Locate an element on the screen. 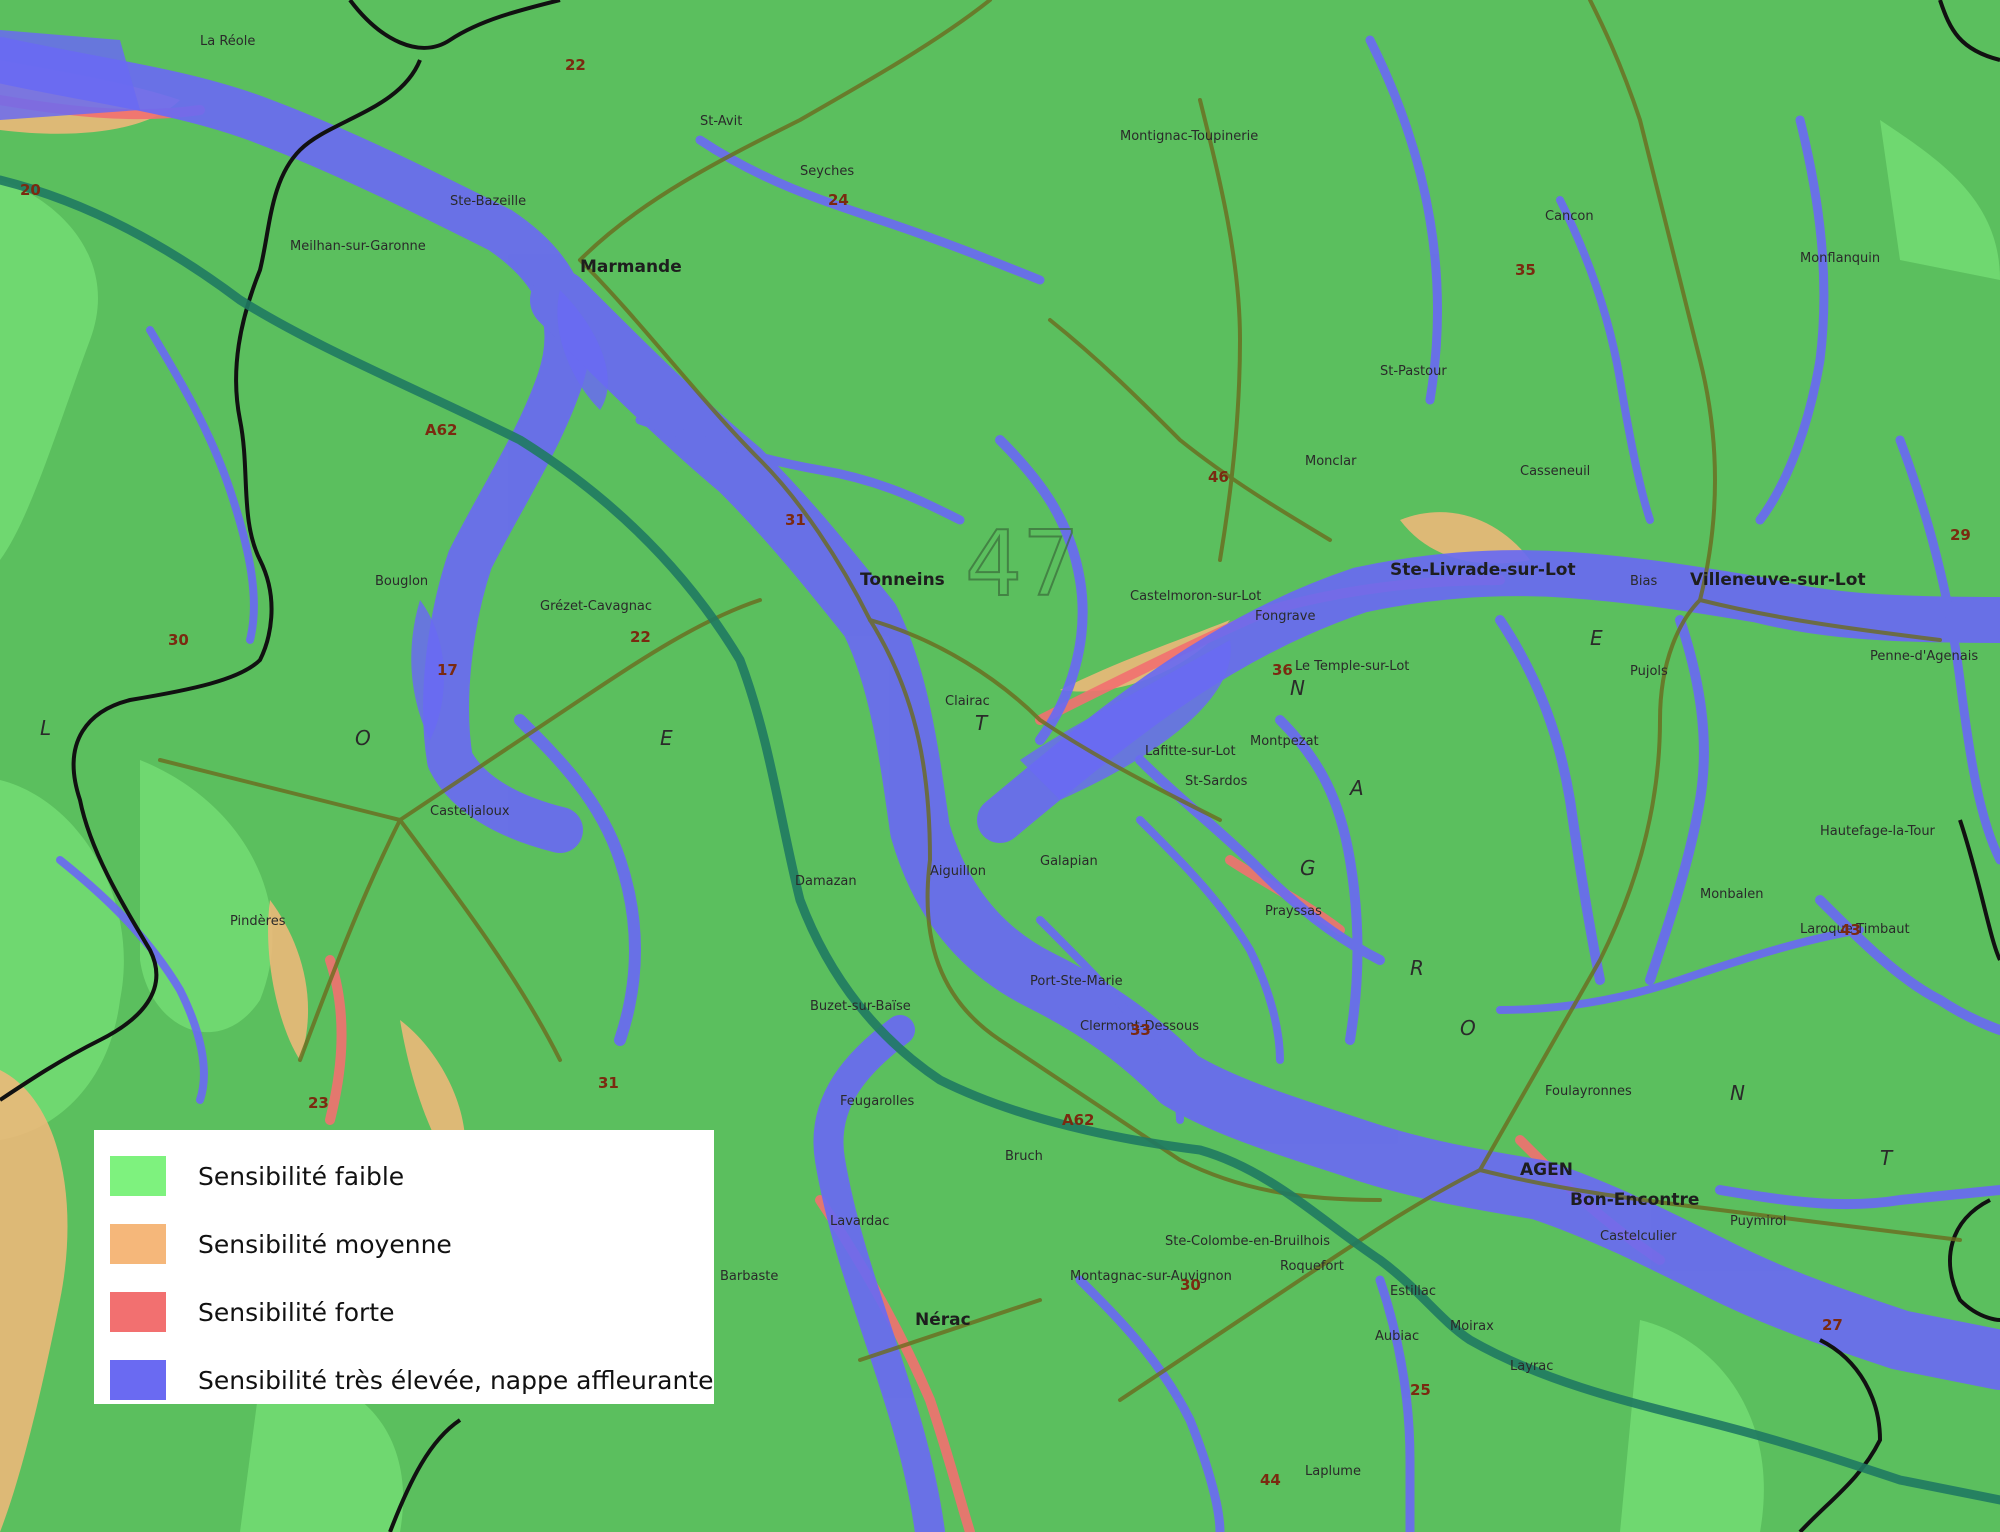 Image resolution: width=2000 pixels, height=1532 pixels. svg-text: A is located at coordinates (1356, 788).